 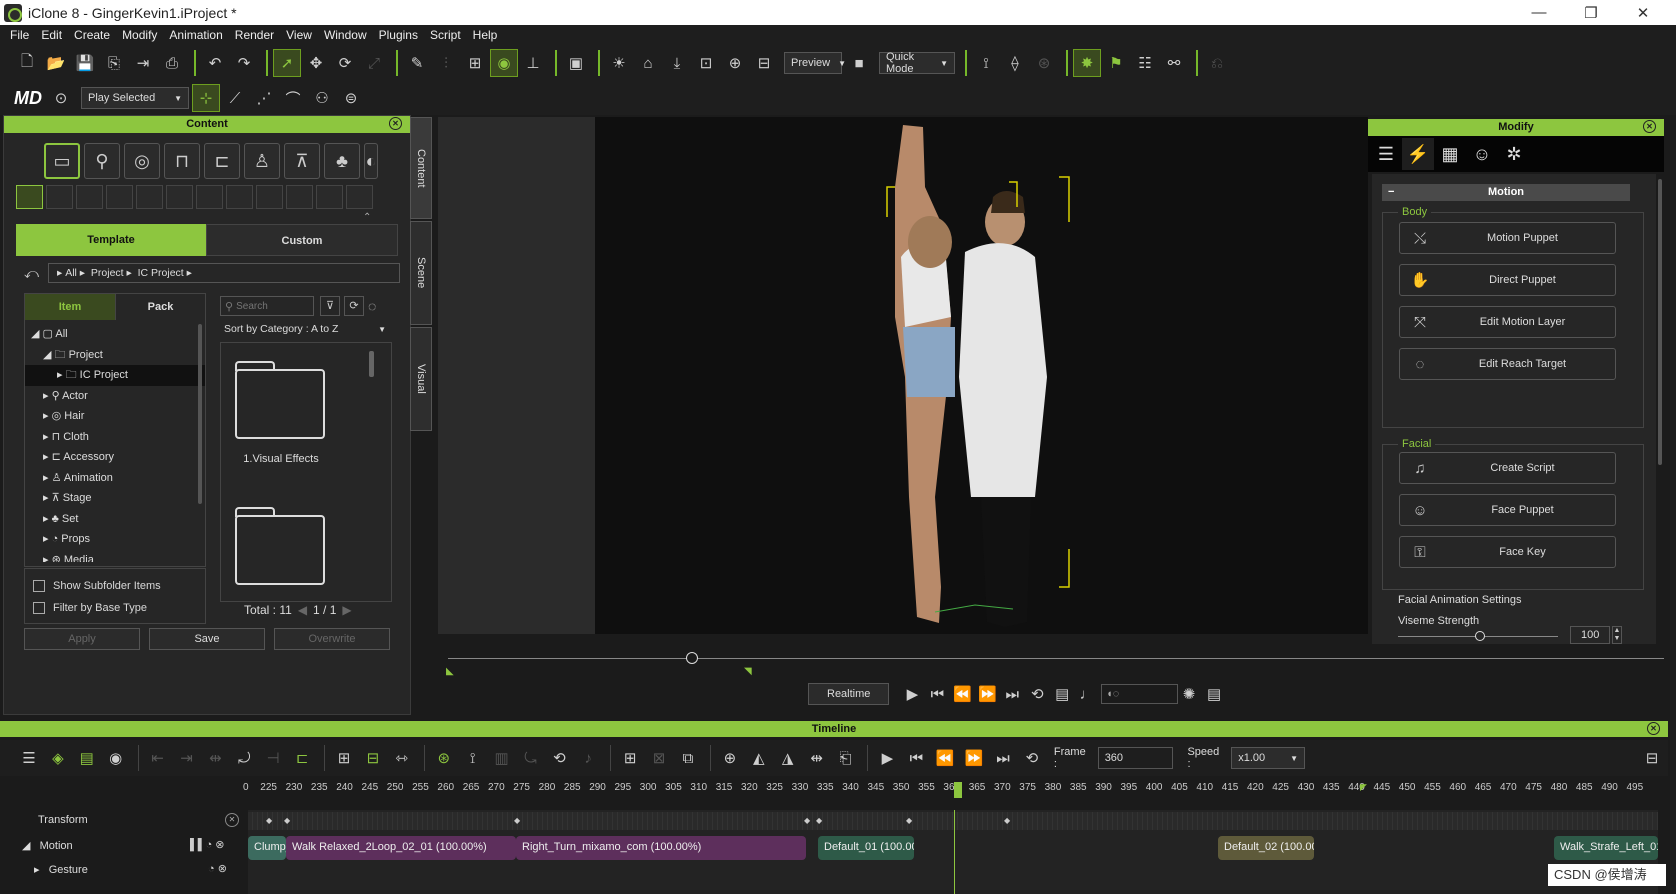 I want to click on pivot-icon: ⊥, so click(x=533, y=63).